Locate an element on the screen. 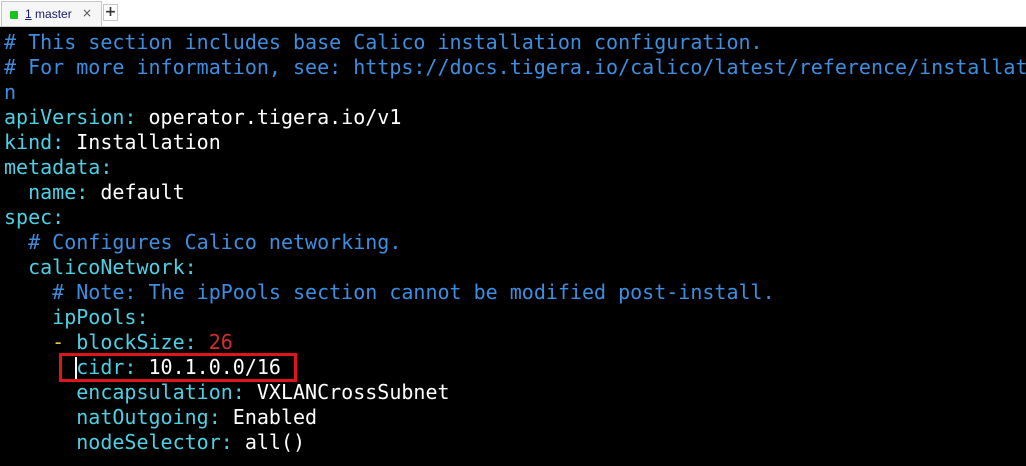  yaml-key: name is located at coordinates (52, 192).